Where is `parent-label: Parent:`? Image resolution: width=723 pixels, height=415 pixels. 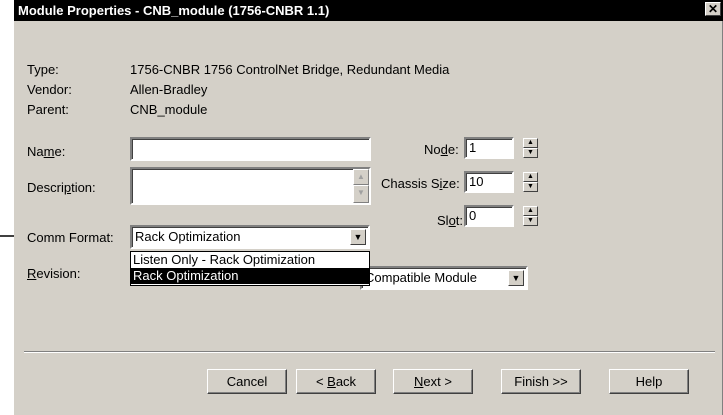 parent-label: Parent: is located at coordinates (48, 109).